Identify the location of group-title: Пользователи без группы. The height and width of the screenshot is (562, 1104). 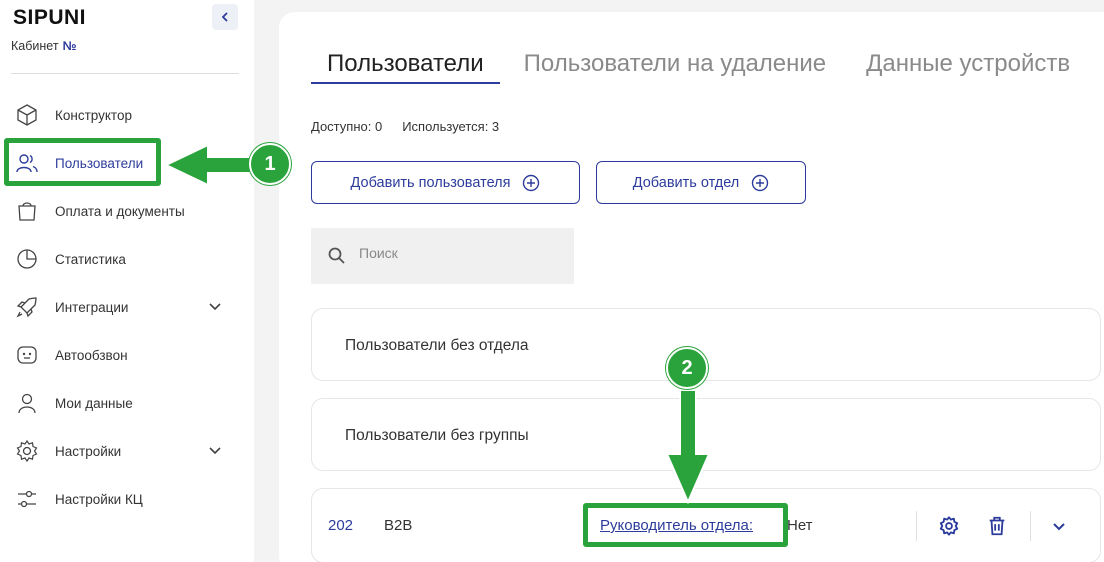
(437, 435).